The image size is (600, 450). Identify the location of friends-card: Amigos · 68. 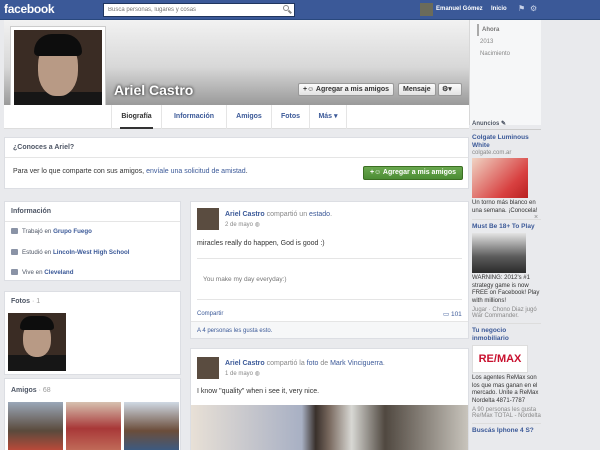
(92, 414).